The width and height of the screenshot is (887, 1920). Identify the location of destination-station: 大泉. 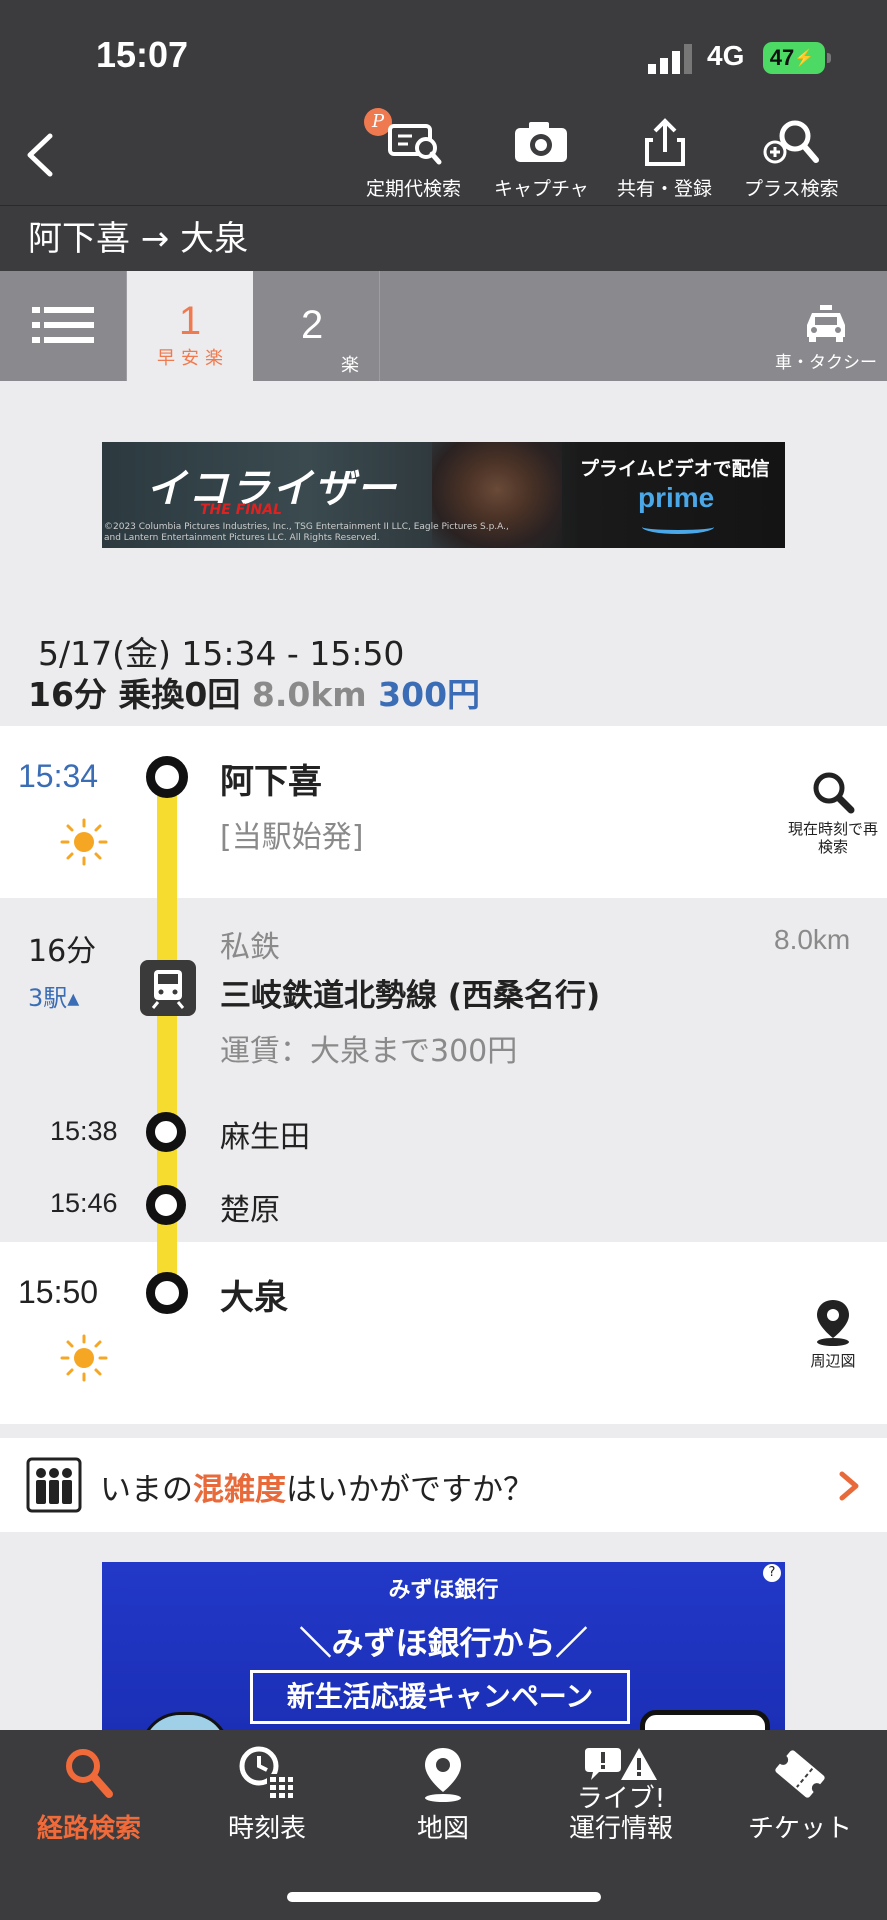
(254, 1294).